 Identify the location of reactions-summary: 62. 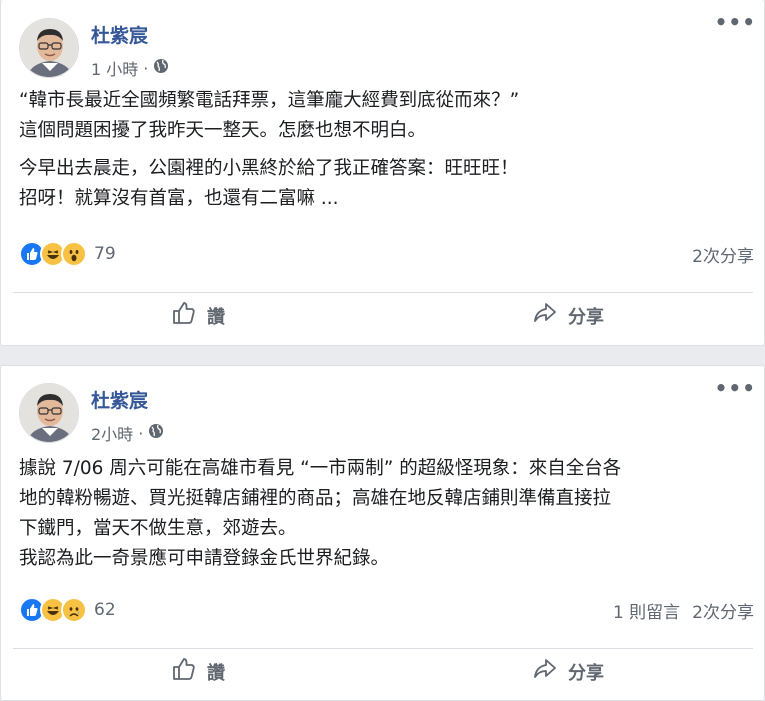
(67, 610).